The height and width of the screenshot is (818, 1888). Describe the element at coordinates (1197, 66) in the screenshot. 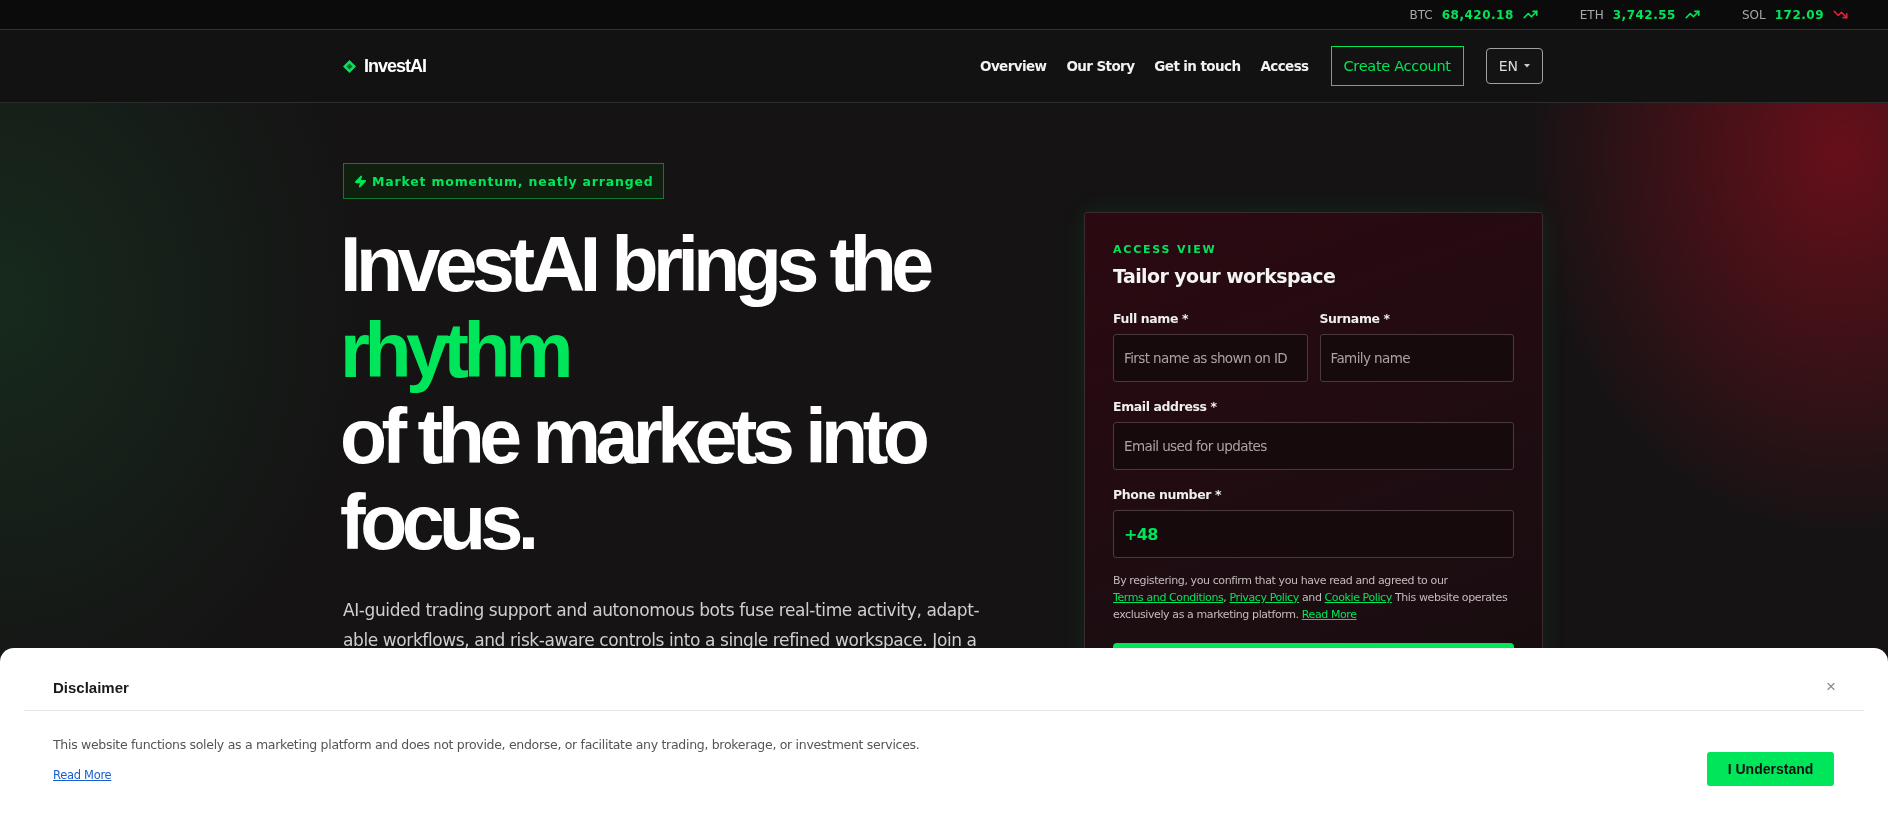

I see `nav-link: Get in touch` at that location.